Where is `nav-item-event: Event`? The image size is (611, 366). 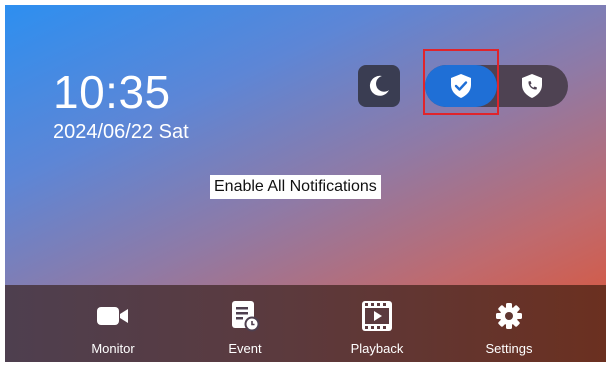 nav-item-event: Event is located at coordinates (245, 323).